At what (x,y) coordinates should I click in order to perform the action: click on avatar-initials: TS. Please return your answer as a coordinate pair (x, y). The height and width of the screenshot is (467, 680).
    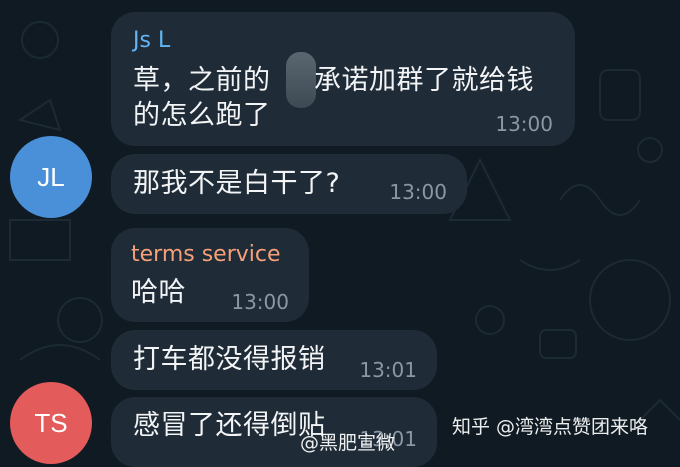
    Looking at the image, I should click on (51, 422).